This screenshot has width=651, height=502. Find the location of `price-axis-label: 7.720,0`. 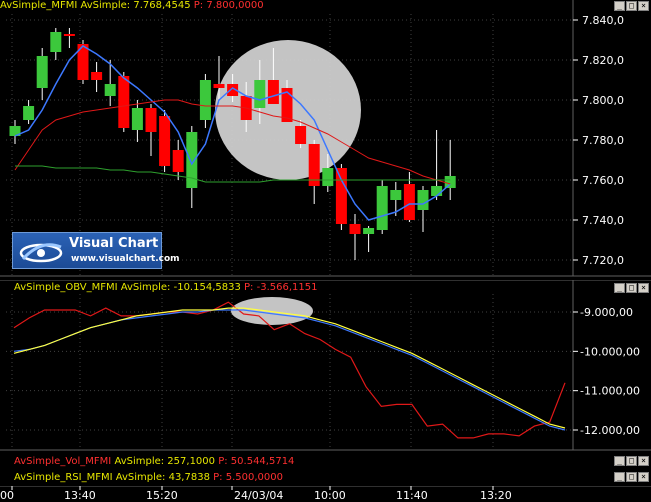

price-axis-label: 7.720,0 is located at coordinates (603, 260).